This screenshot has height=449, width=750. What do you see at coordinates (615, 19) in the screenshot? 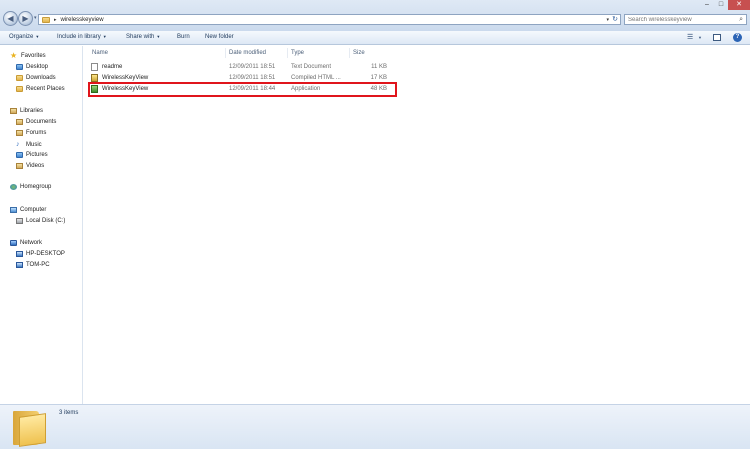
I see `refresh-icon: ↻` at bounding box center [615, 19].